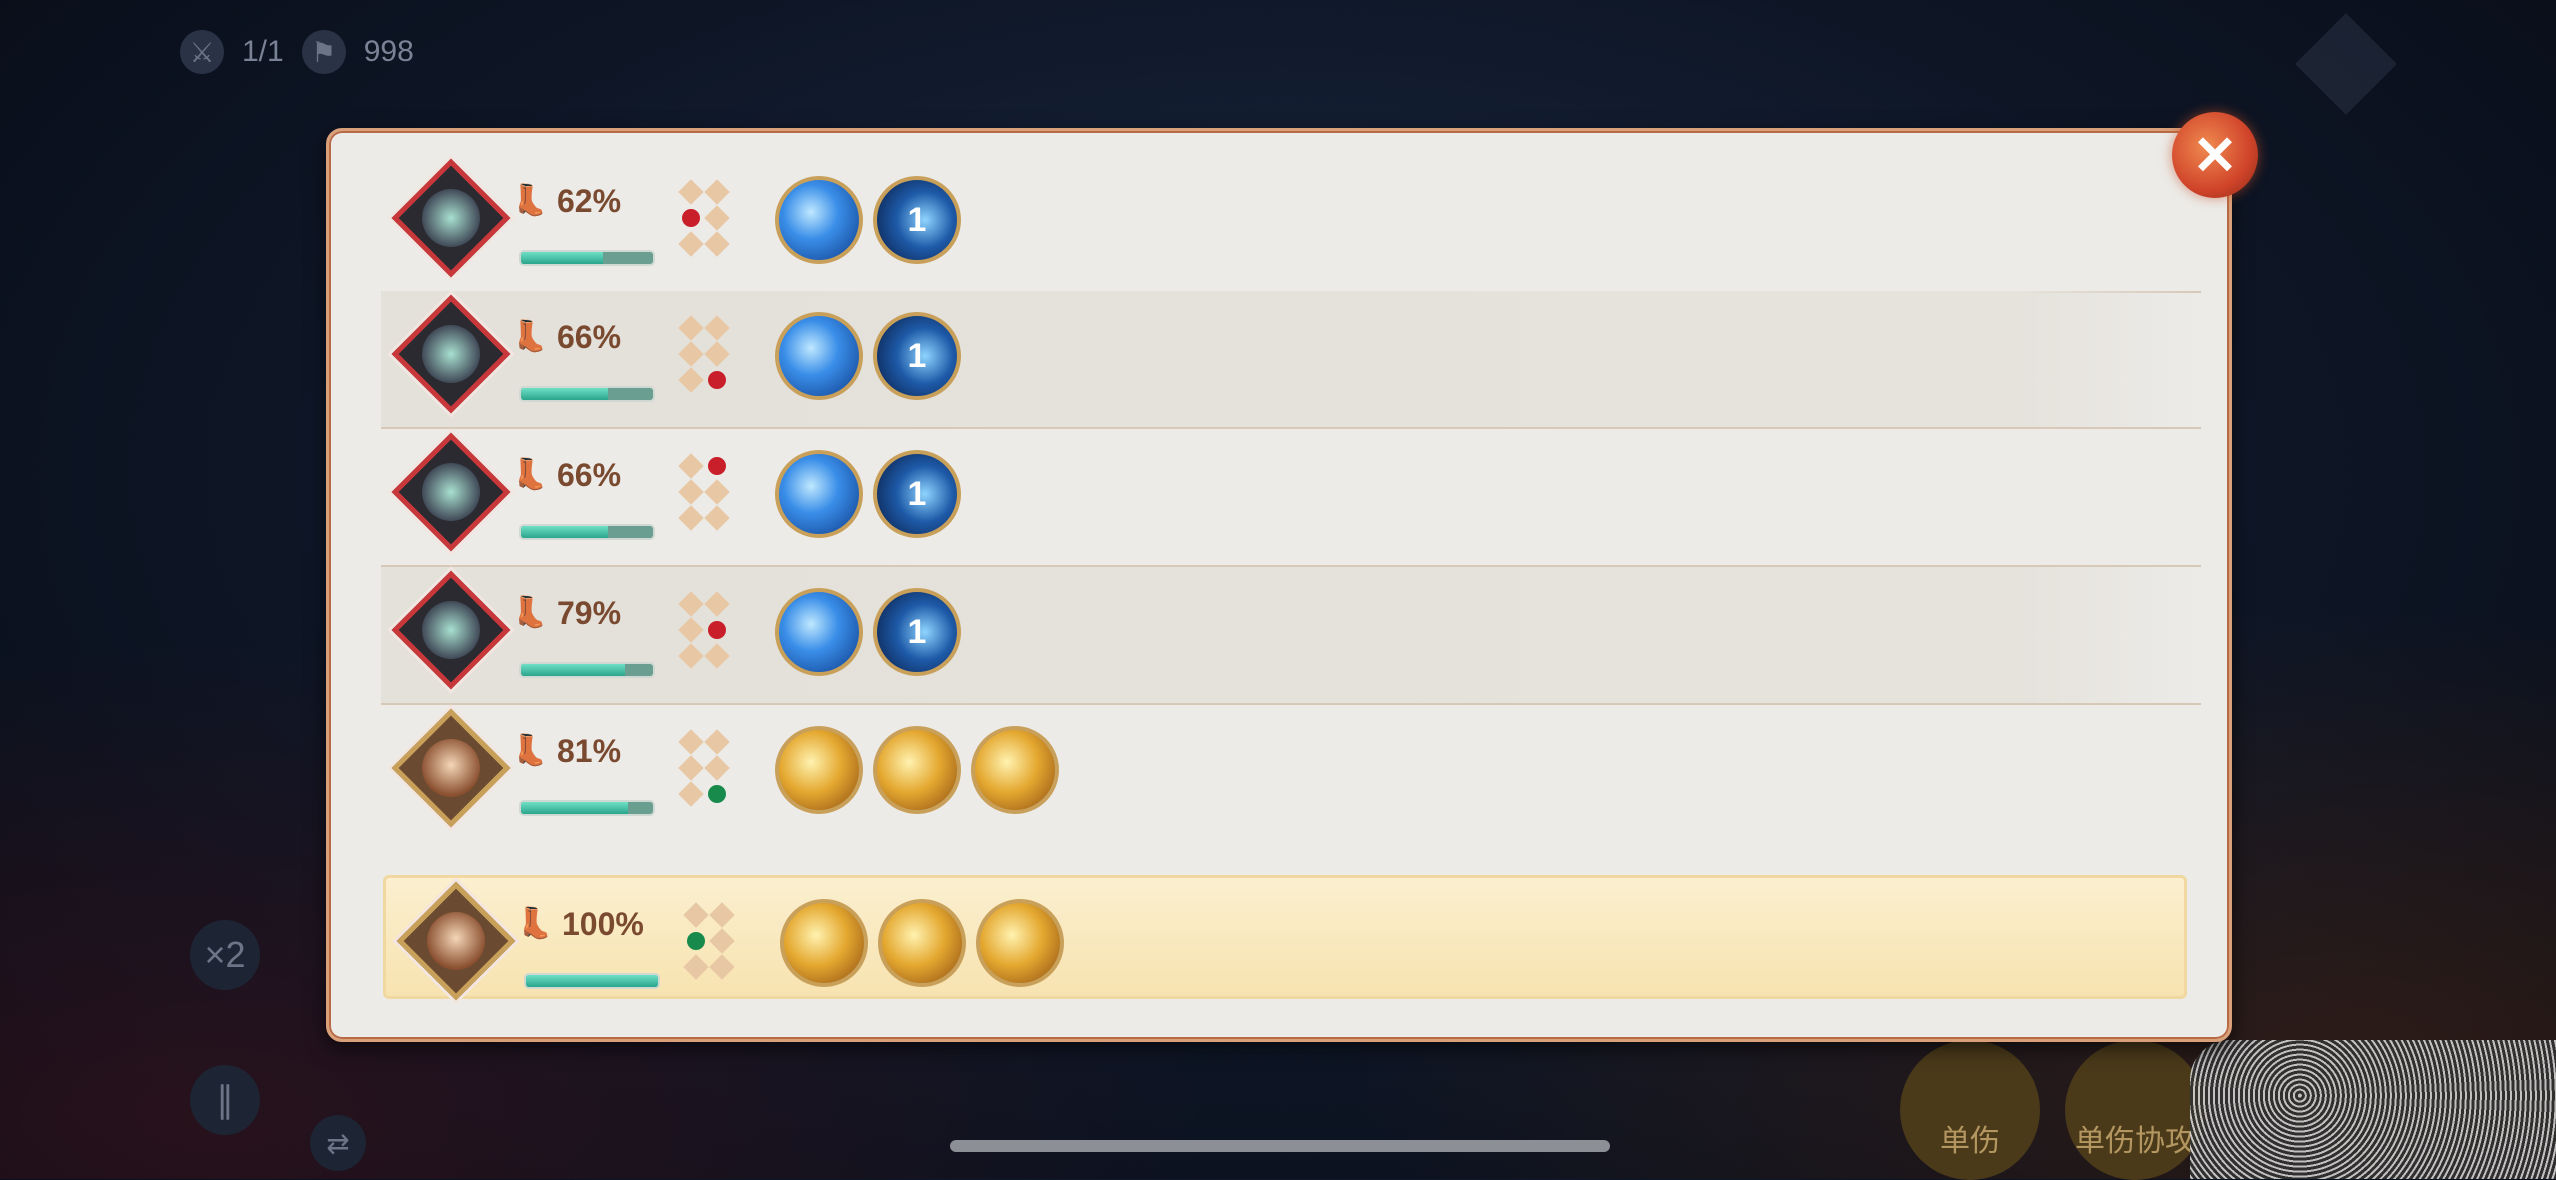 Image resolution: width=2556 pixels, height=1180 pixels. What do you see at coordinates (1015, 770) in the screenshot?
I see `gold-flame-skill-icon` at bounding box center [1015, 770].